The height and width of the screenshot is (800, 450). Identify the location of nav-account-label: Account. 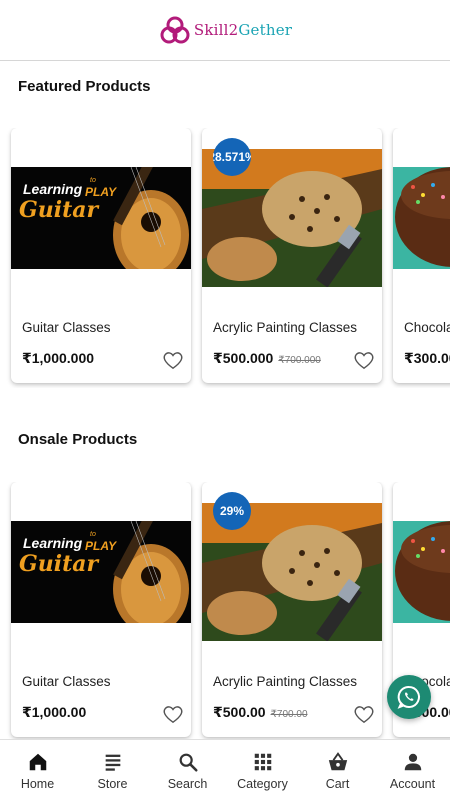
(412, 784).